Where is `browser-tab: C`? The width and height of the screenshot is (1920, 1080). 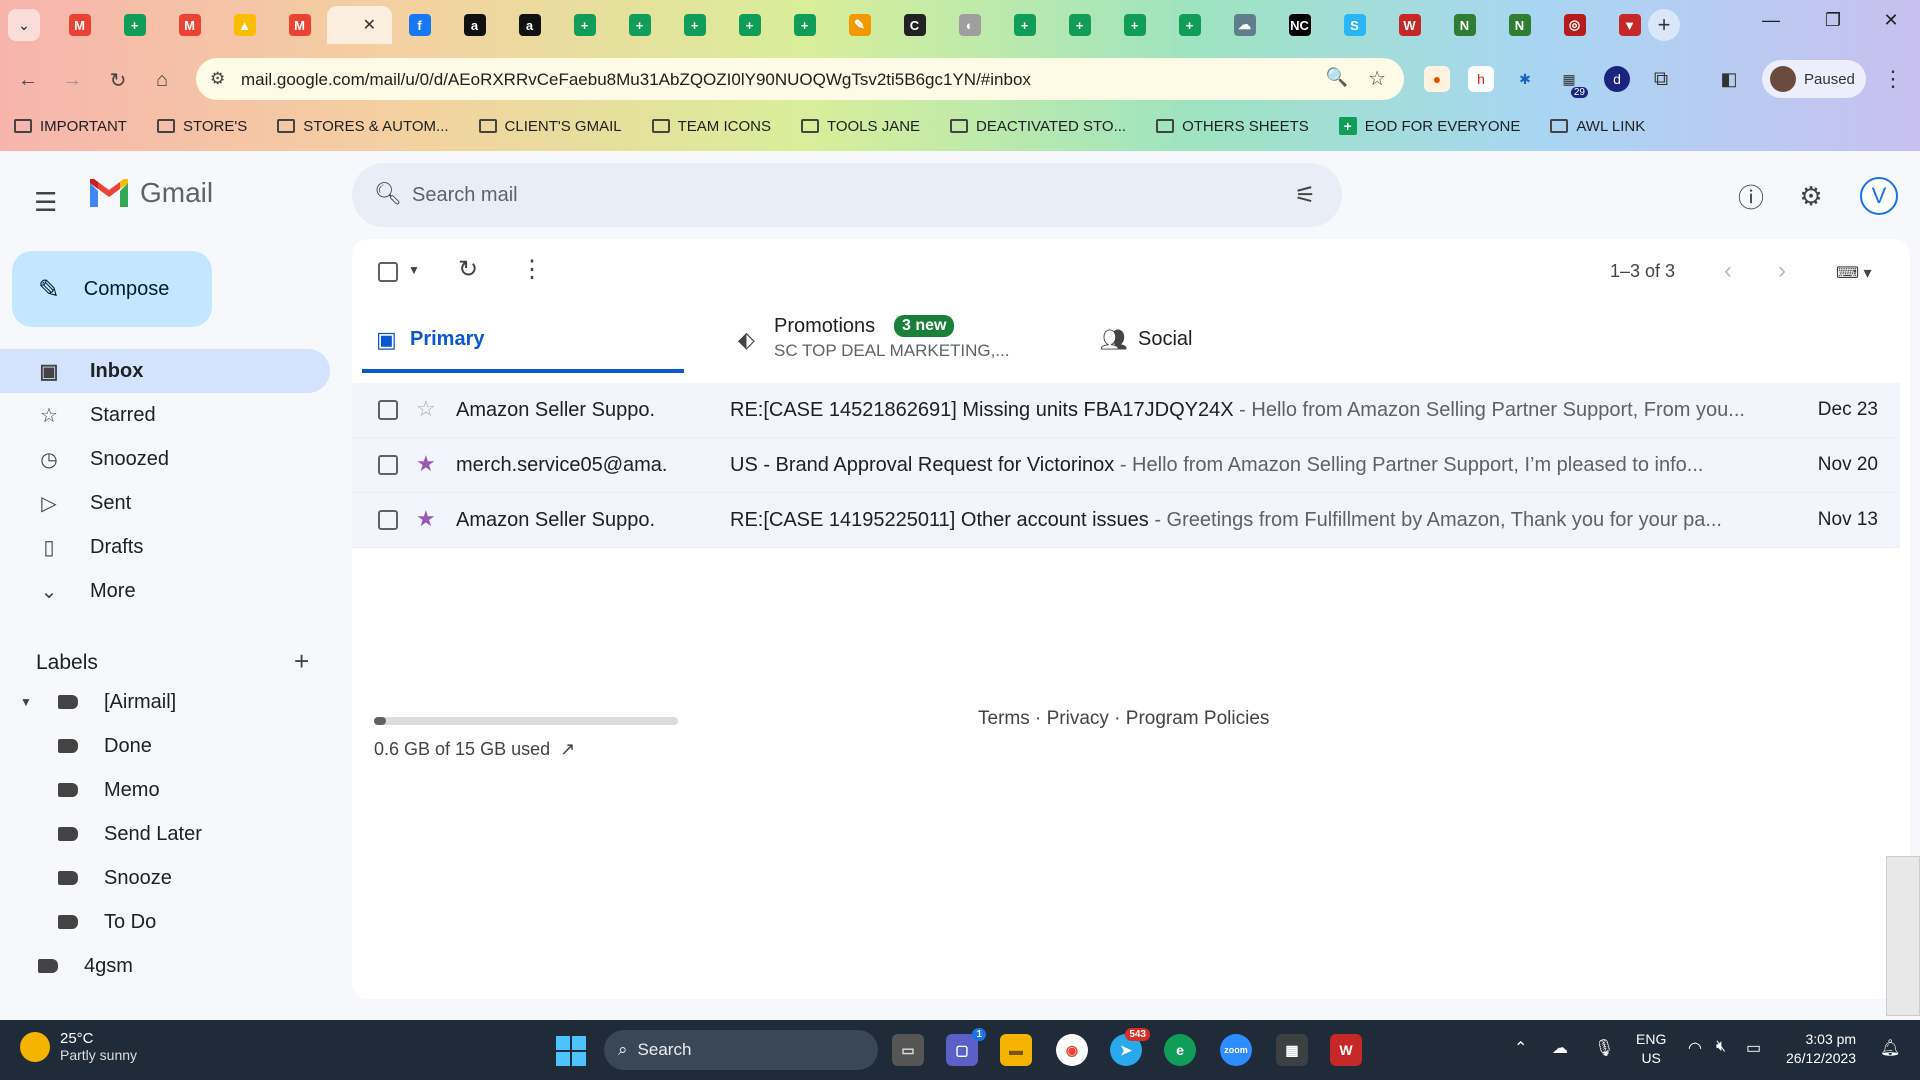
browser-tab: C is located at coordinates (914, 25).